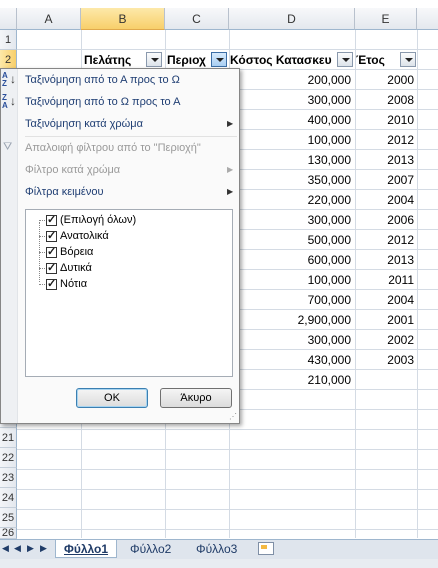 The image size is (438, 568). I want to click on menu-sort-by-color: Ταξινόμηση κατά χρώμα, so click(84, 124).